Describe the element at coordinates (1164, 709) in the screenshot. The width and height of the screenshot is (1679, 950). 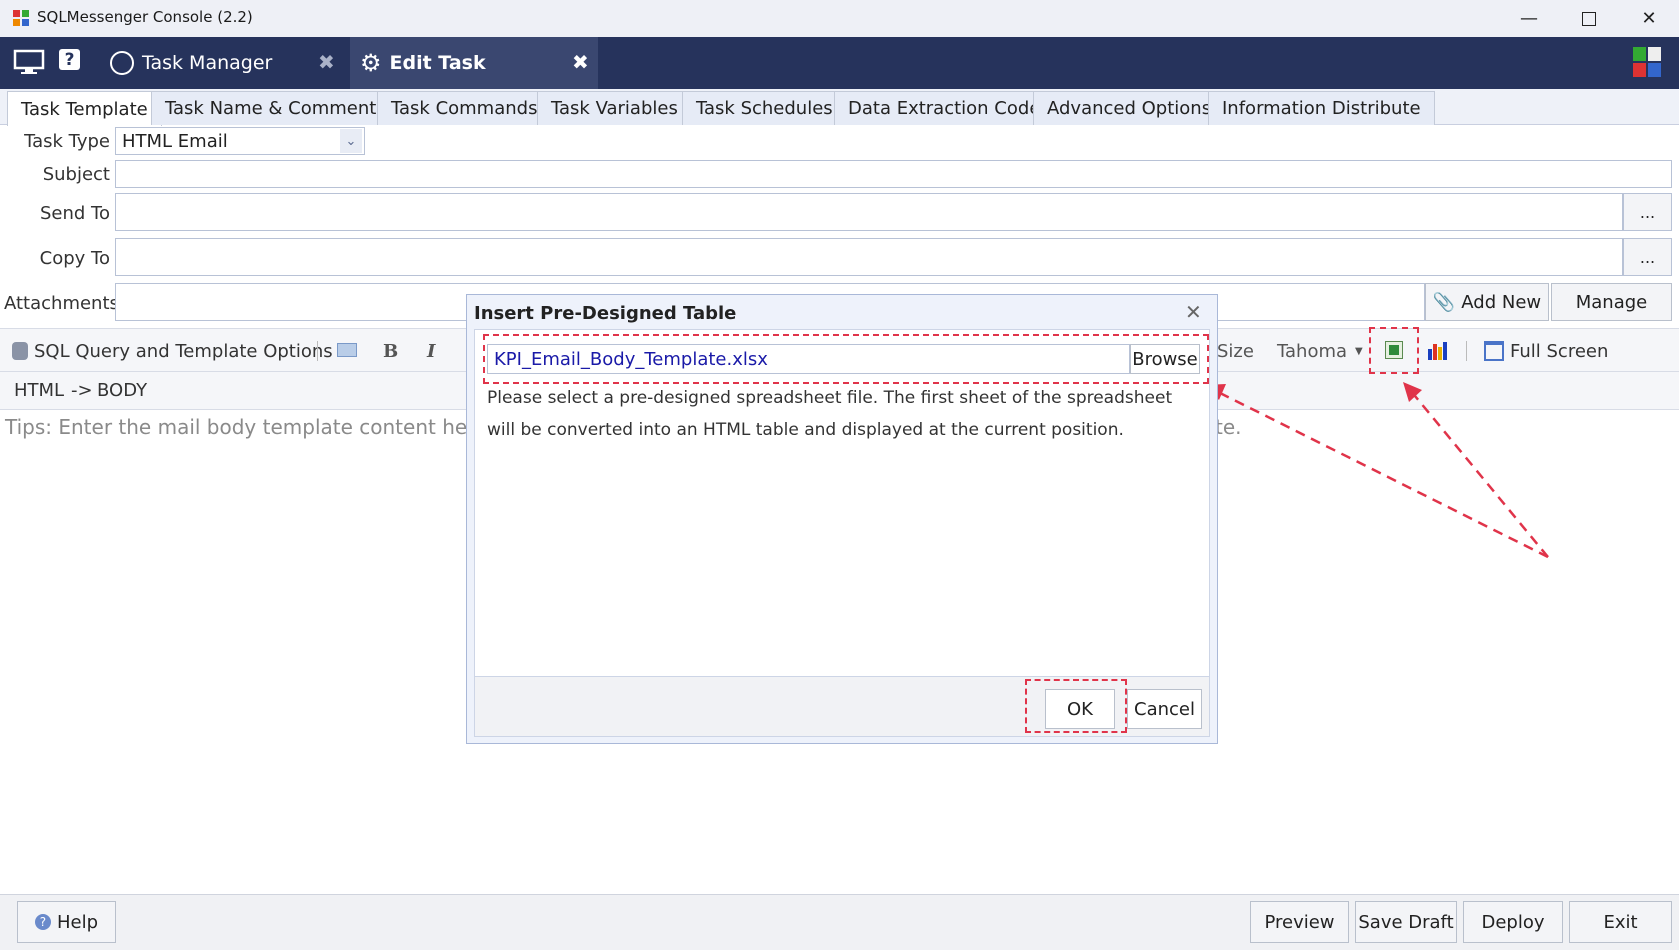
I see `cancel-button: Cancel` at that location.